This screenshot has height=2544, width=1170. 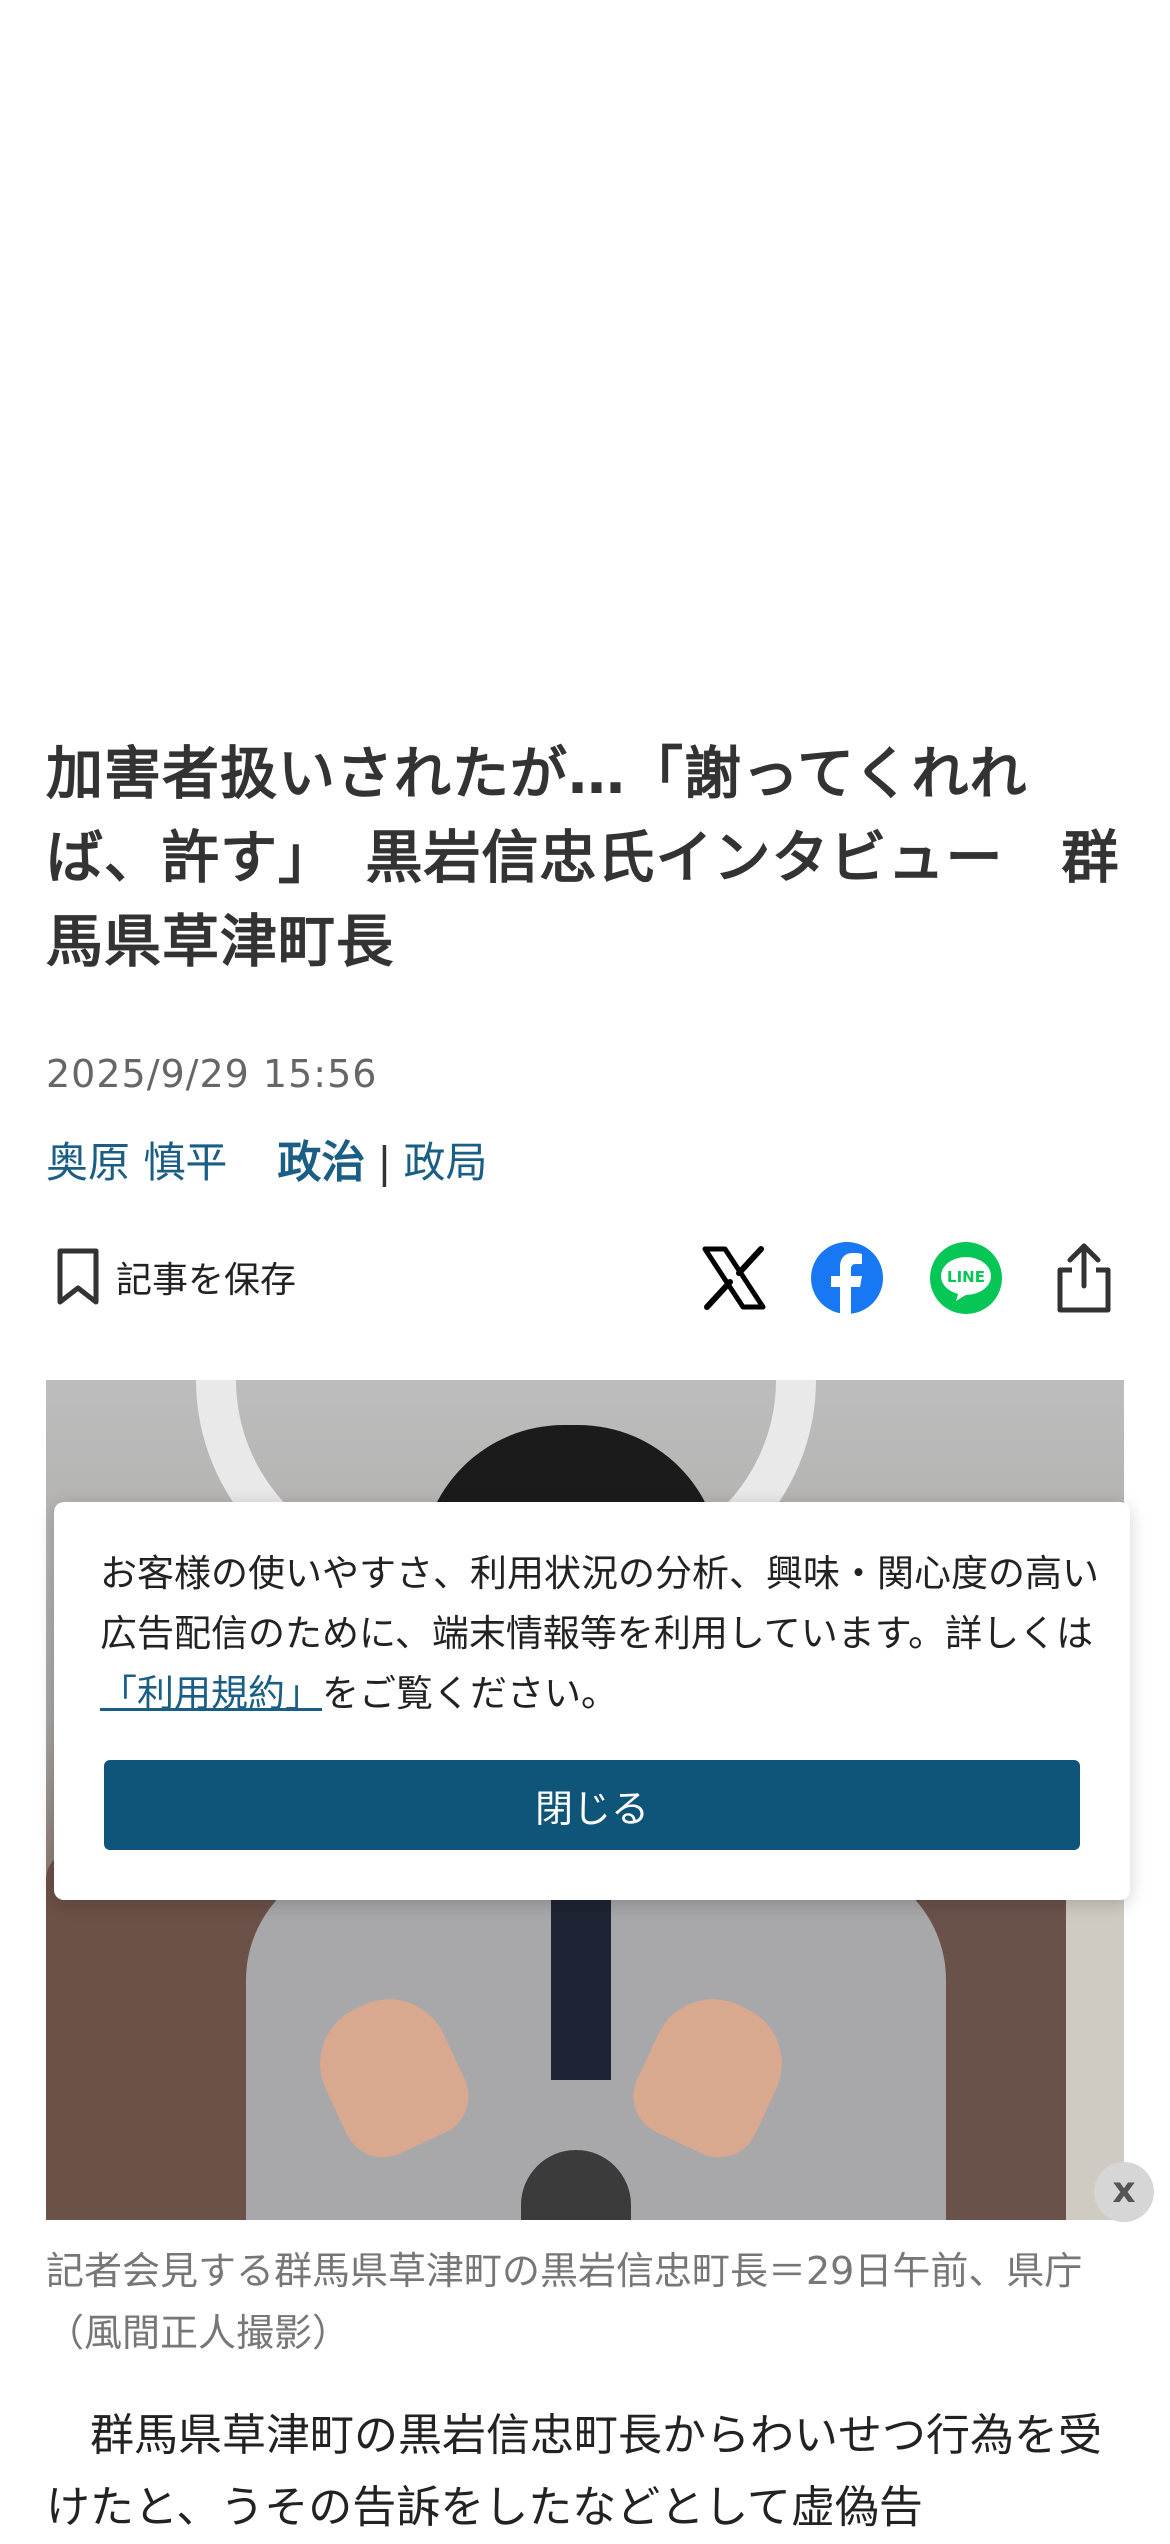 I want to click on consent-text-after: をご覧ください。, so click(x=470, y=1693).